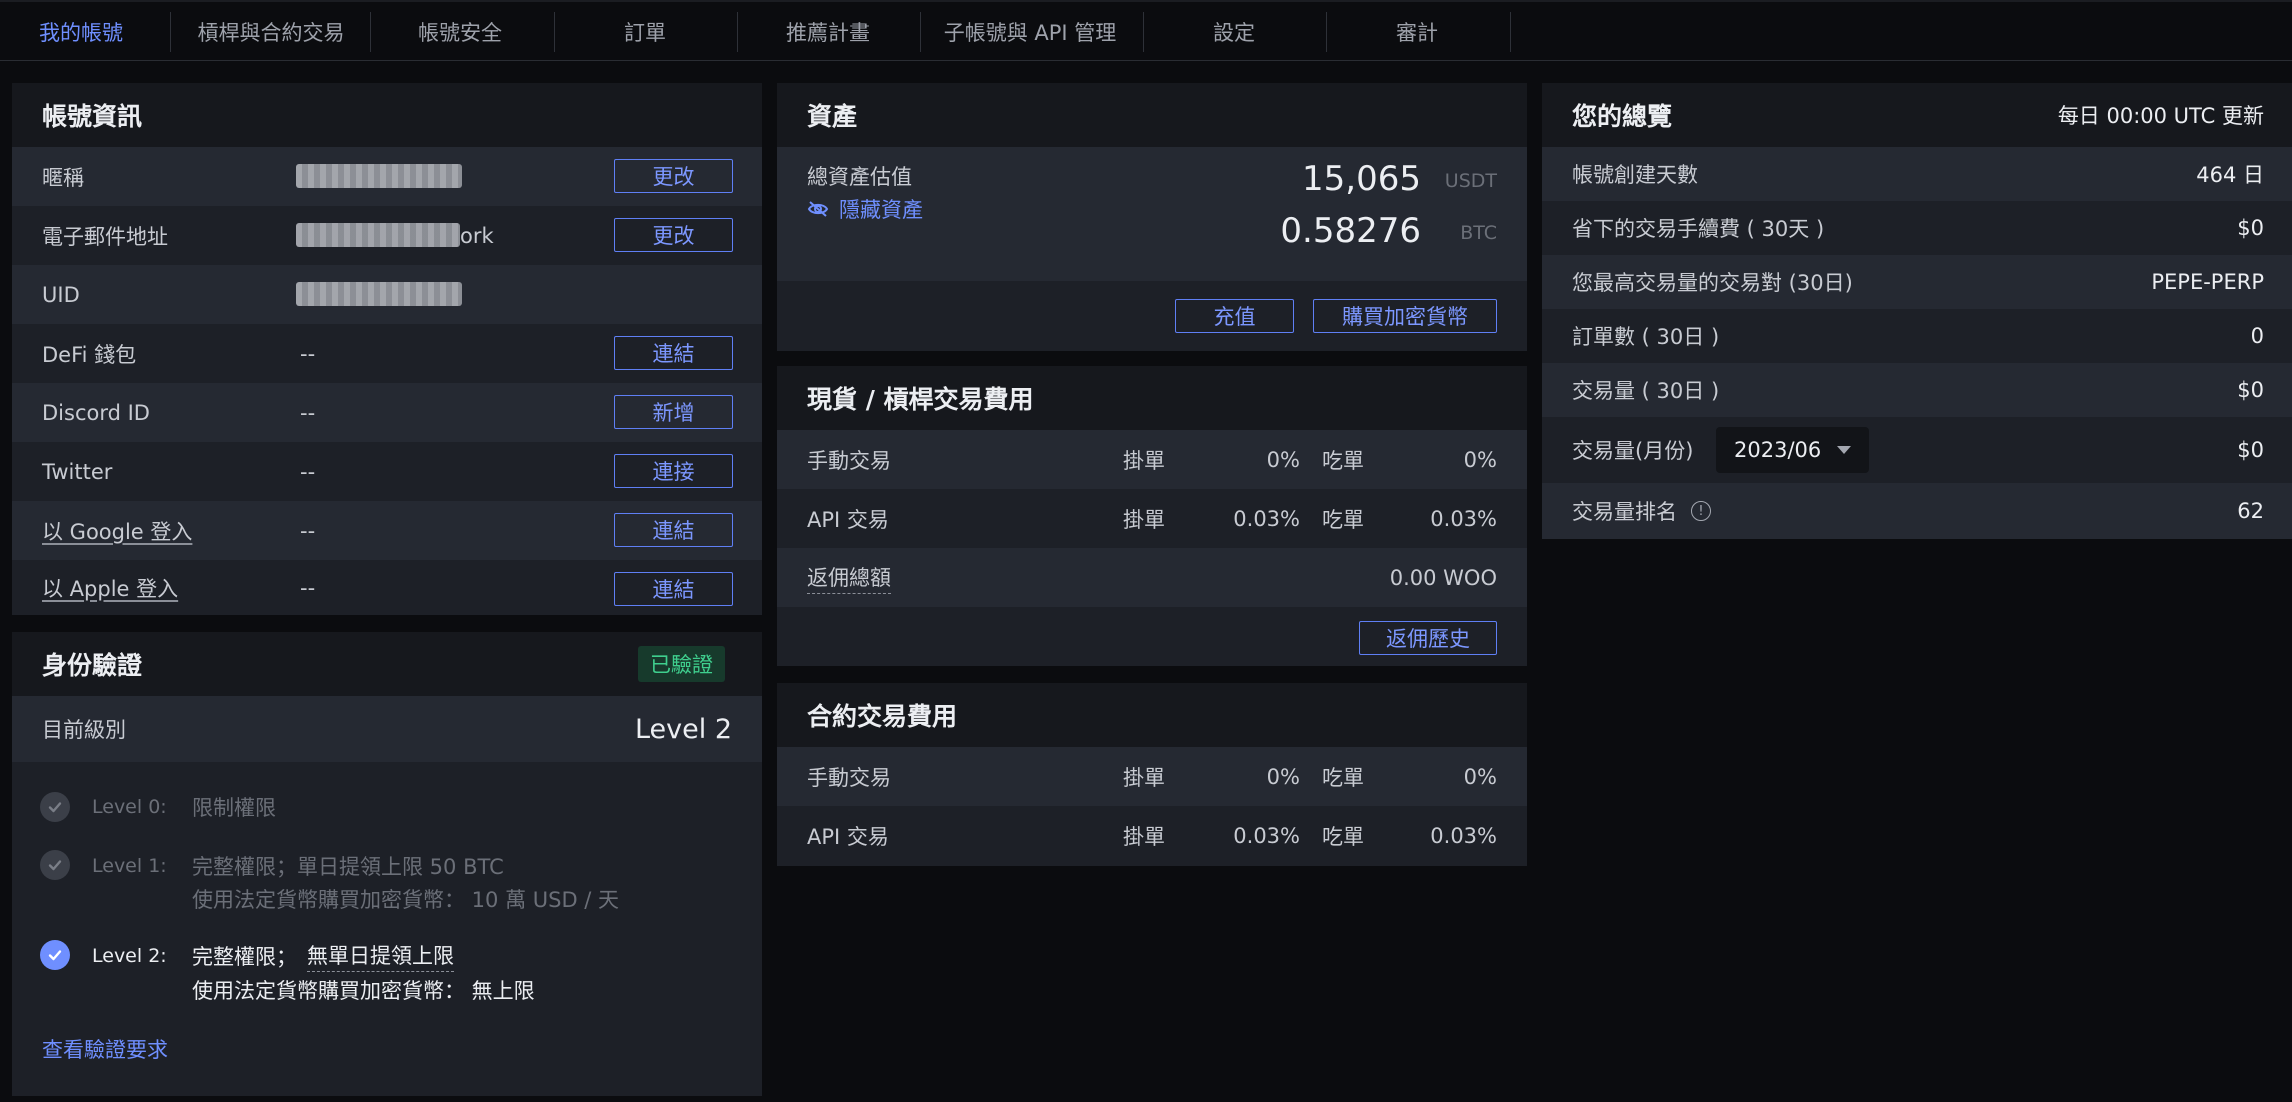 The image size is (2292, 1102). What do you see at coordinates (406, 900) in the screenshot?
I see `level-1-fiat: 使用法定貨幣購買加密貨幣： 10 萬 USD / 天` at bounding box center [406, 900].